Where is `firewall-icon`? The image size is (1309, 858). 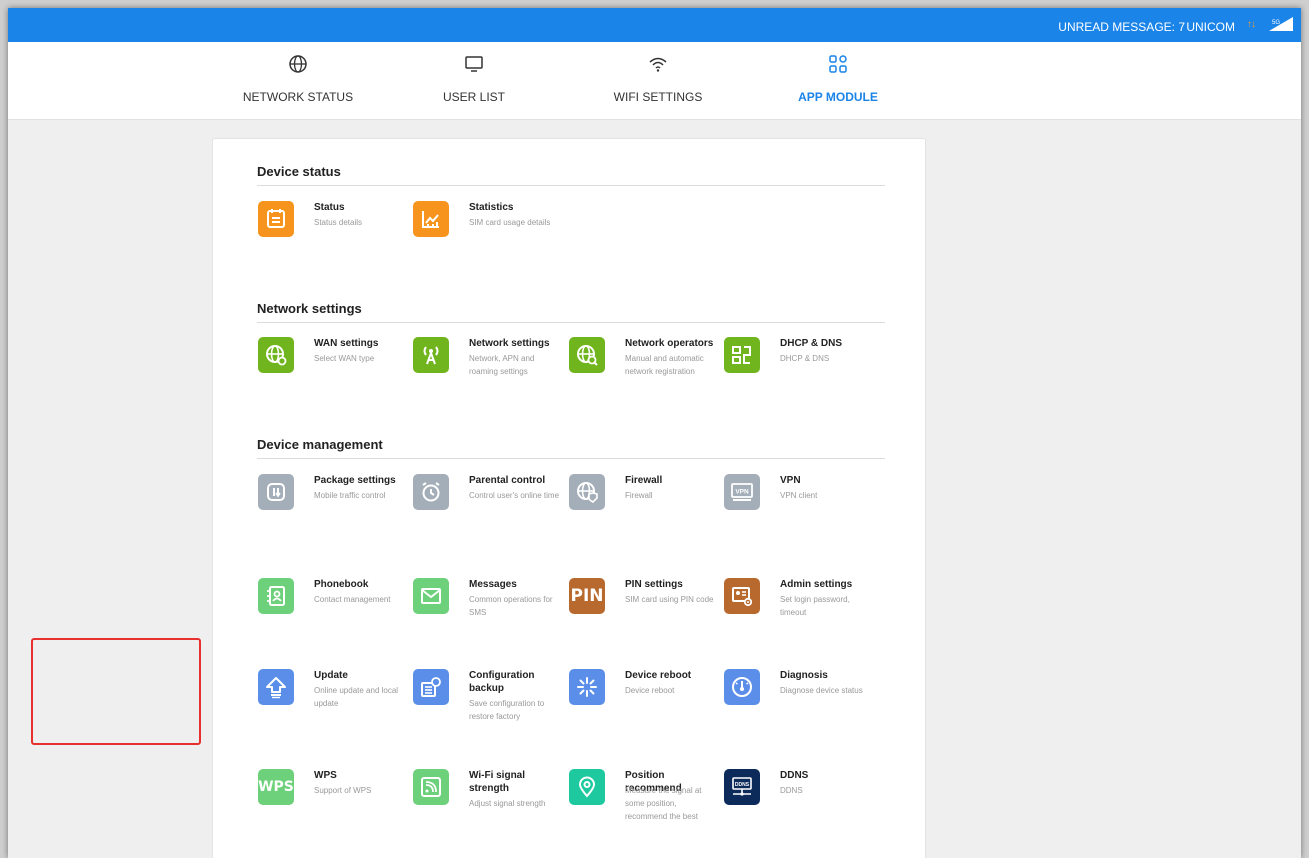 firewall-icon is located at coordinates (587, 492).